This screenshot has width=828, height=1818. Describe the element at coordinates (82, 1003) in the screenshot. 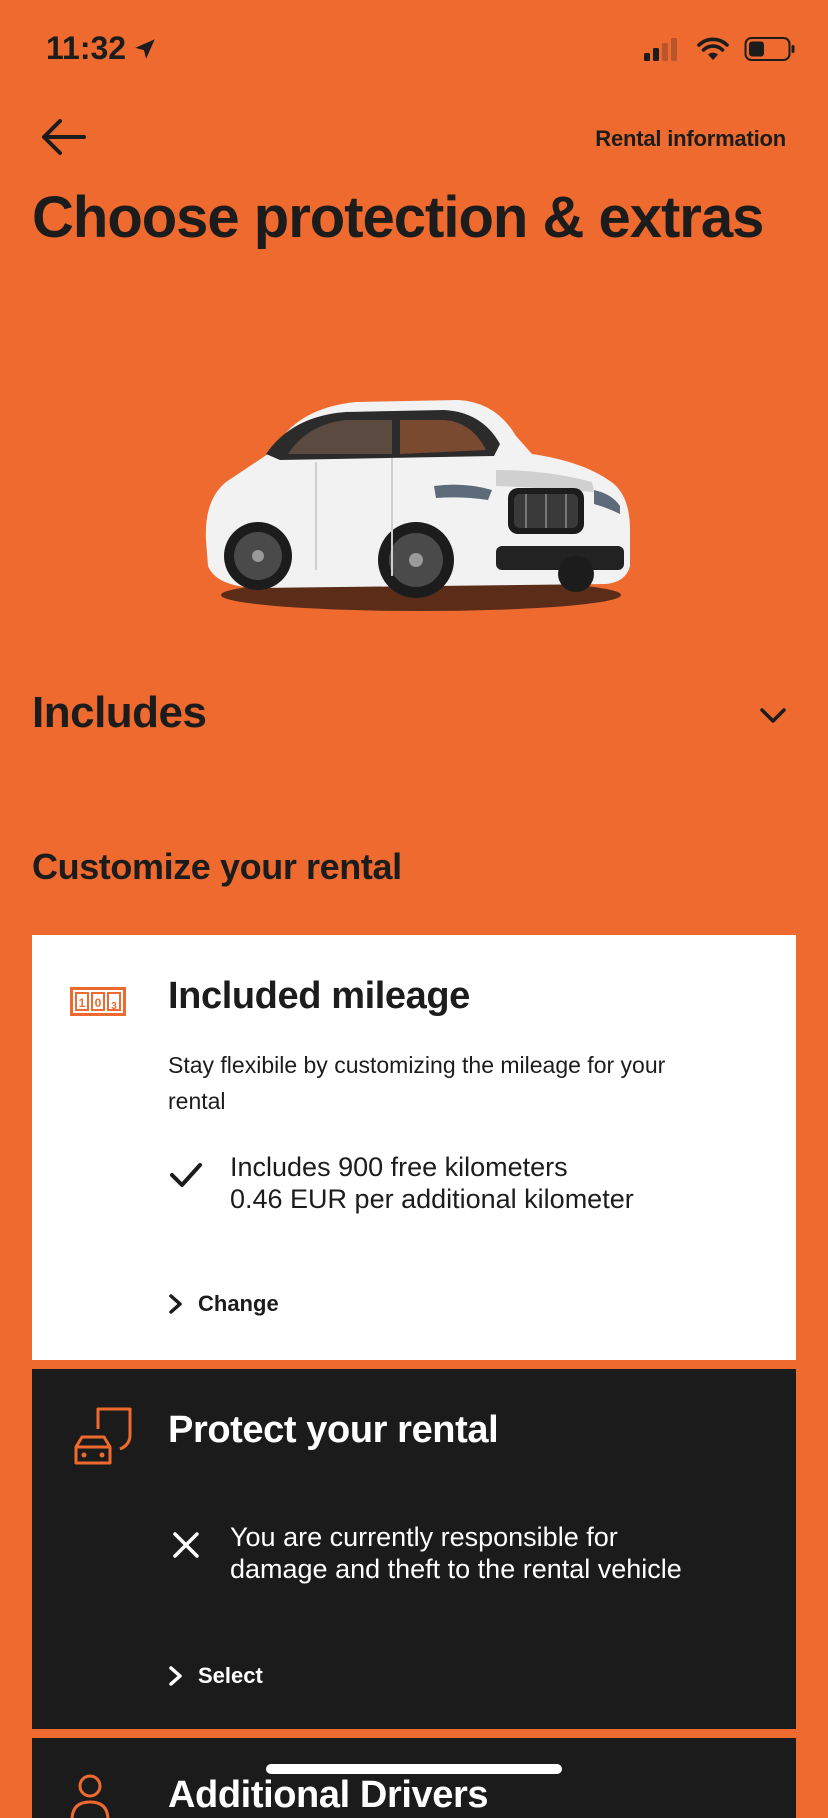

I see `odometer-digit: 1` at that location.